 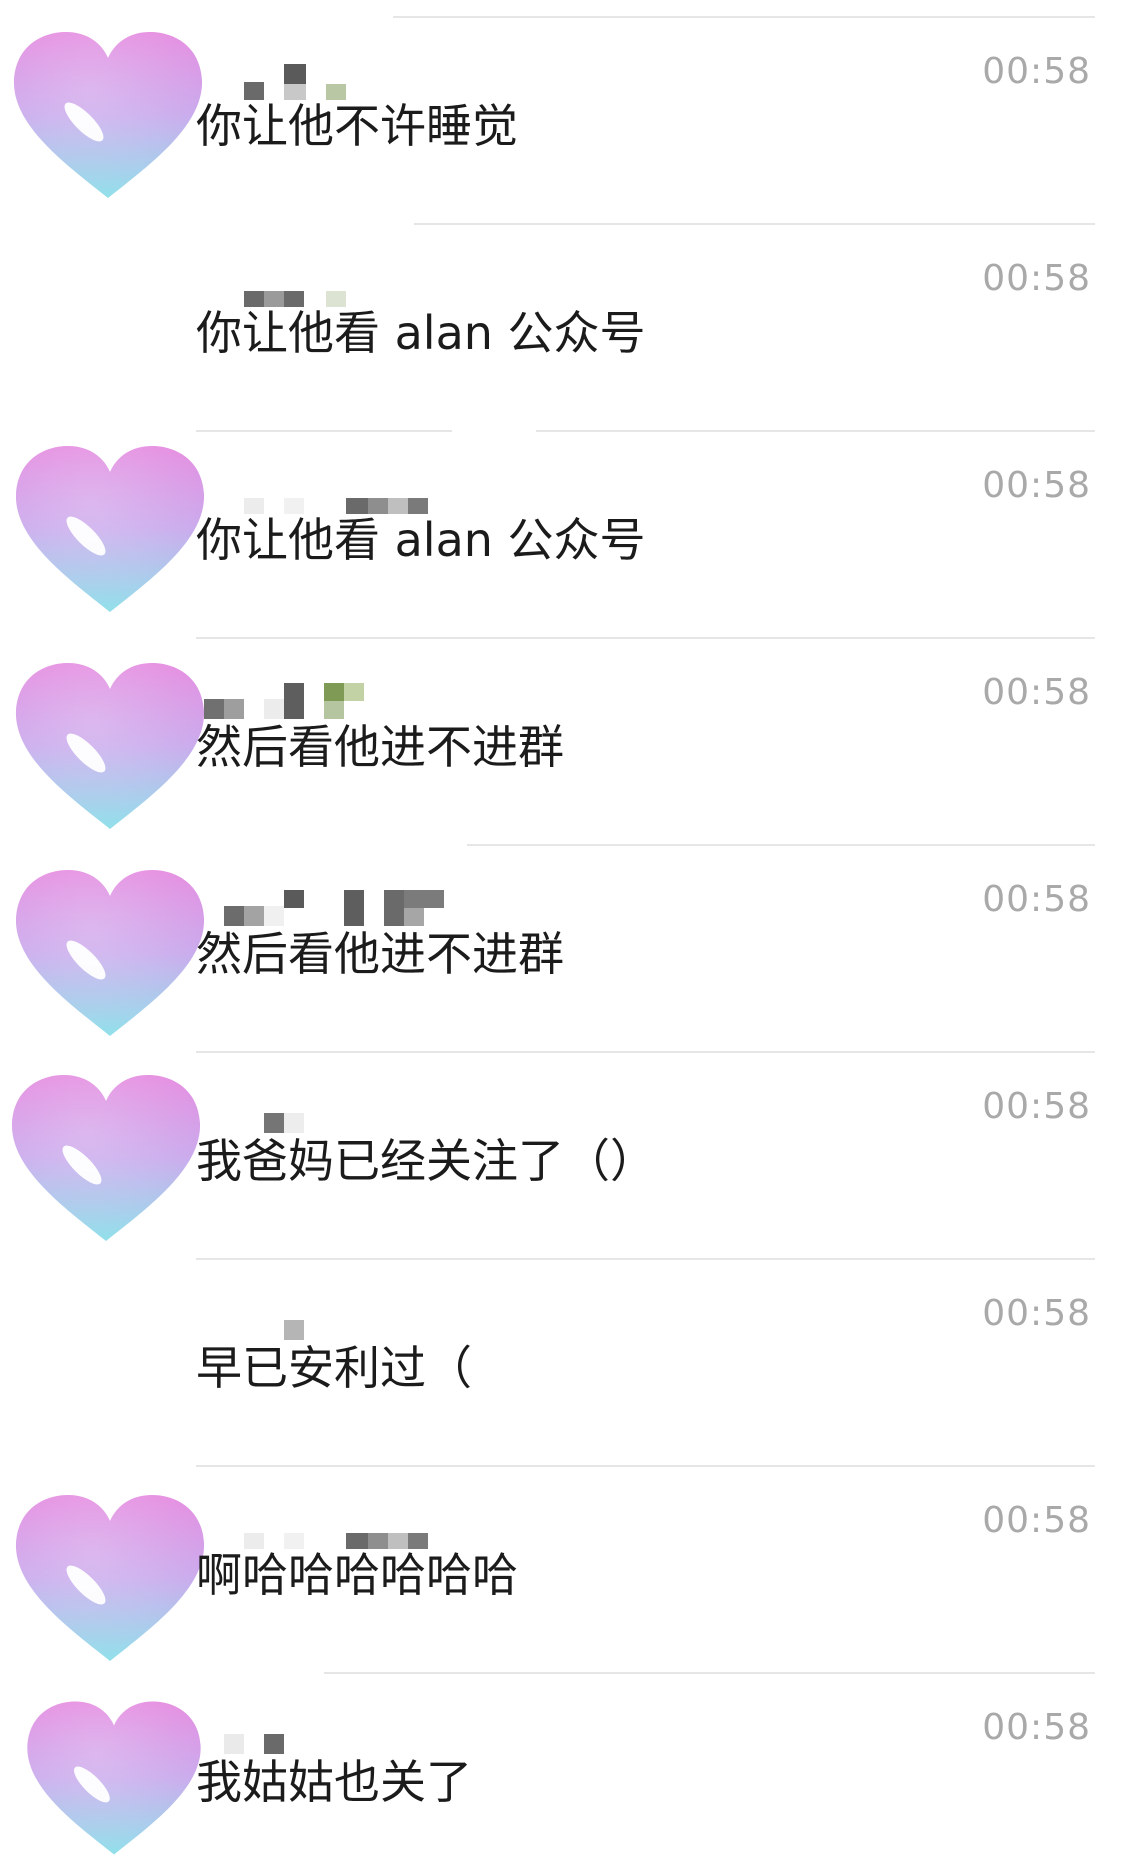 I want to click on message-text: 我爸妈已经关注了（）, so click(x=426, y=1161).